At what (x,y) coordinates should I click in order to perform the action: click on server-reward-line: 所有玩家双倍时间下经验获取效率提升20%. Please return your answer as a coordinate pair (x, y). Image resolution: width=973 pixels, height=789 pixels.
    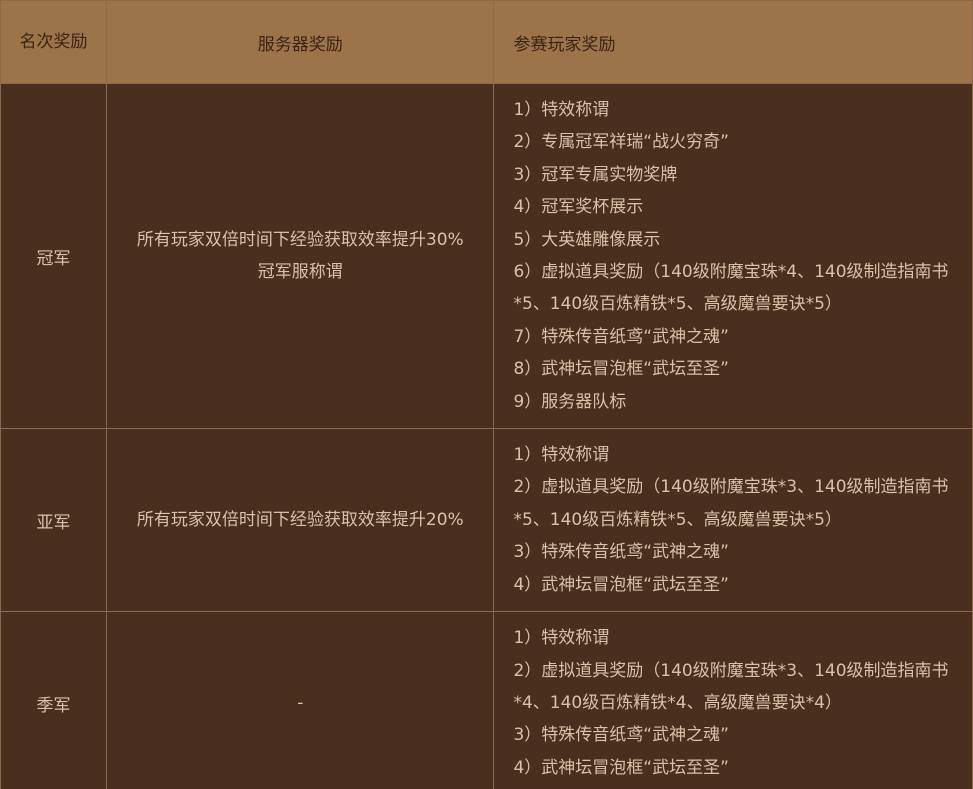
    Looking at the image, I should click on (300, 520).